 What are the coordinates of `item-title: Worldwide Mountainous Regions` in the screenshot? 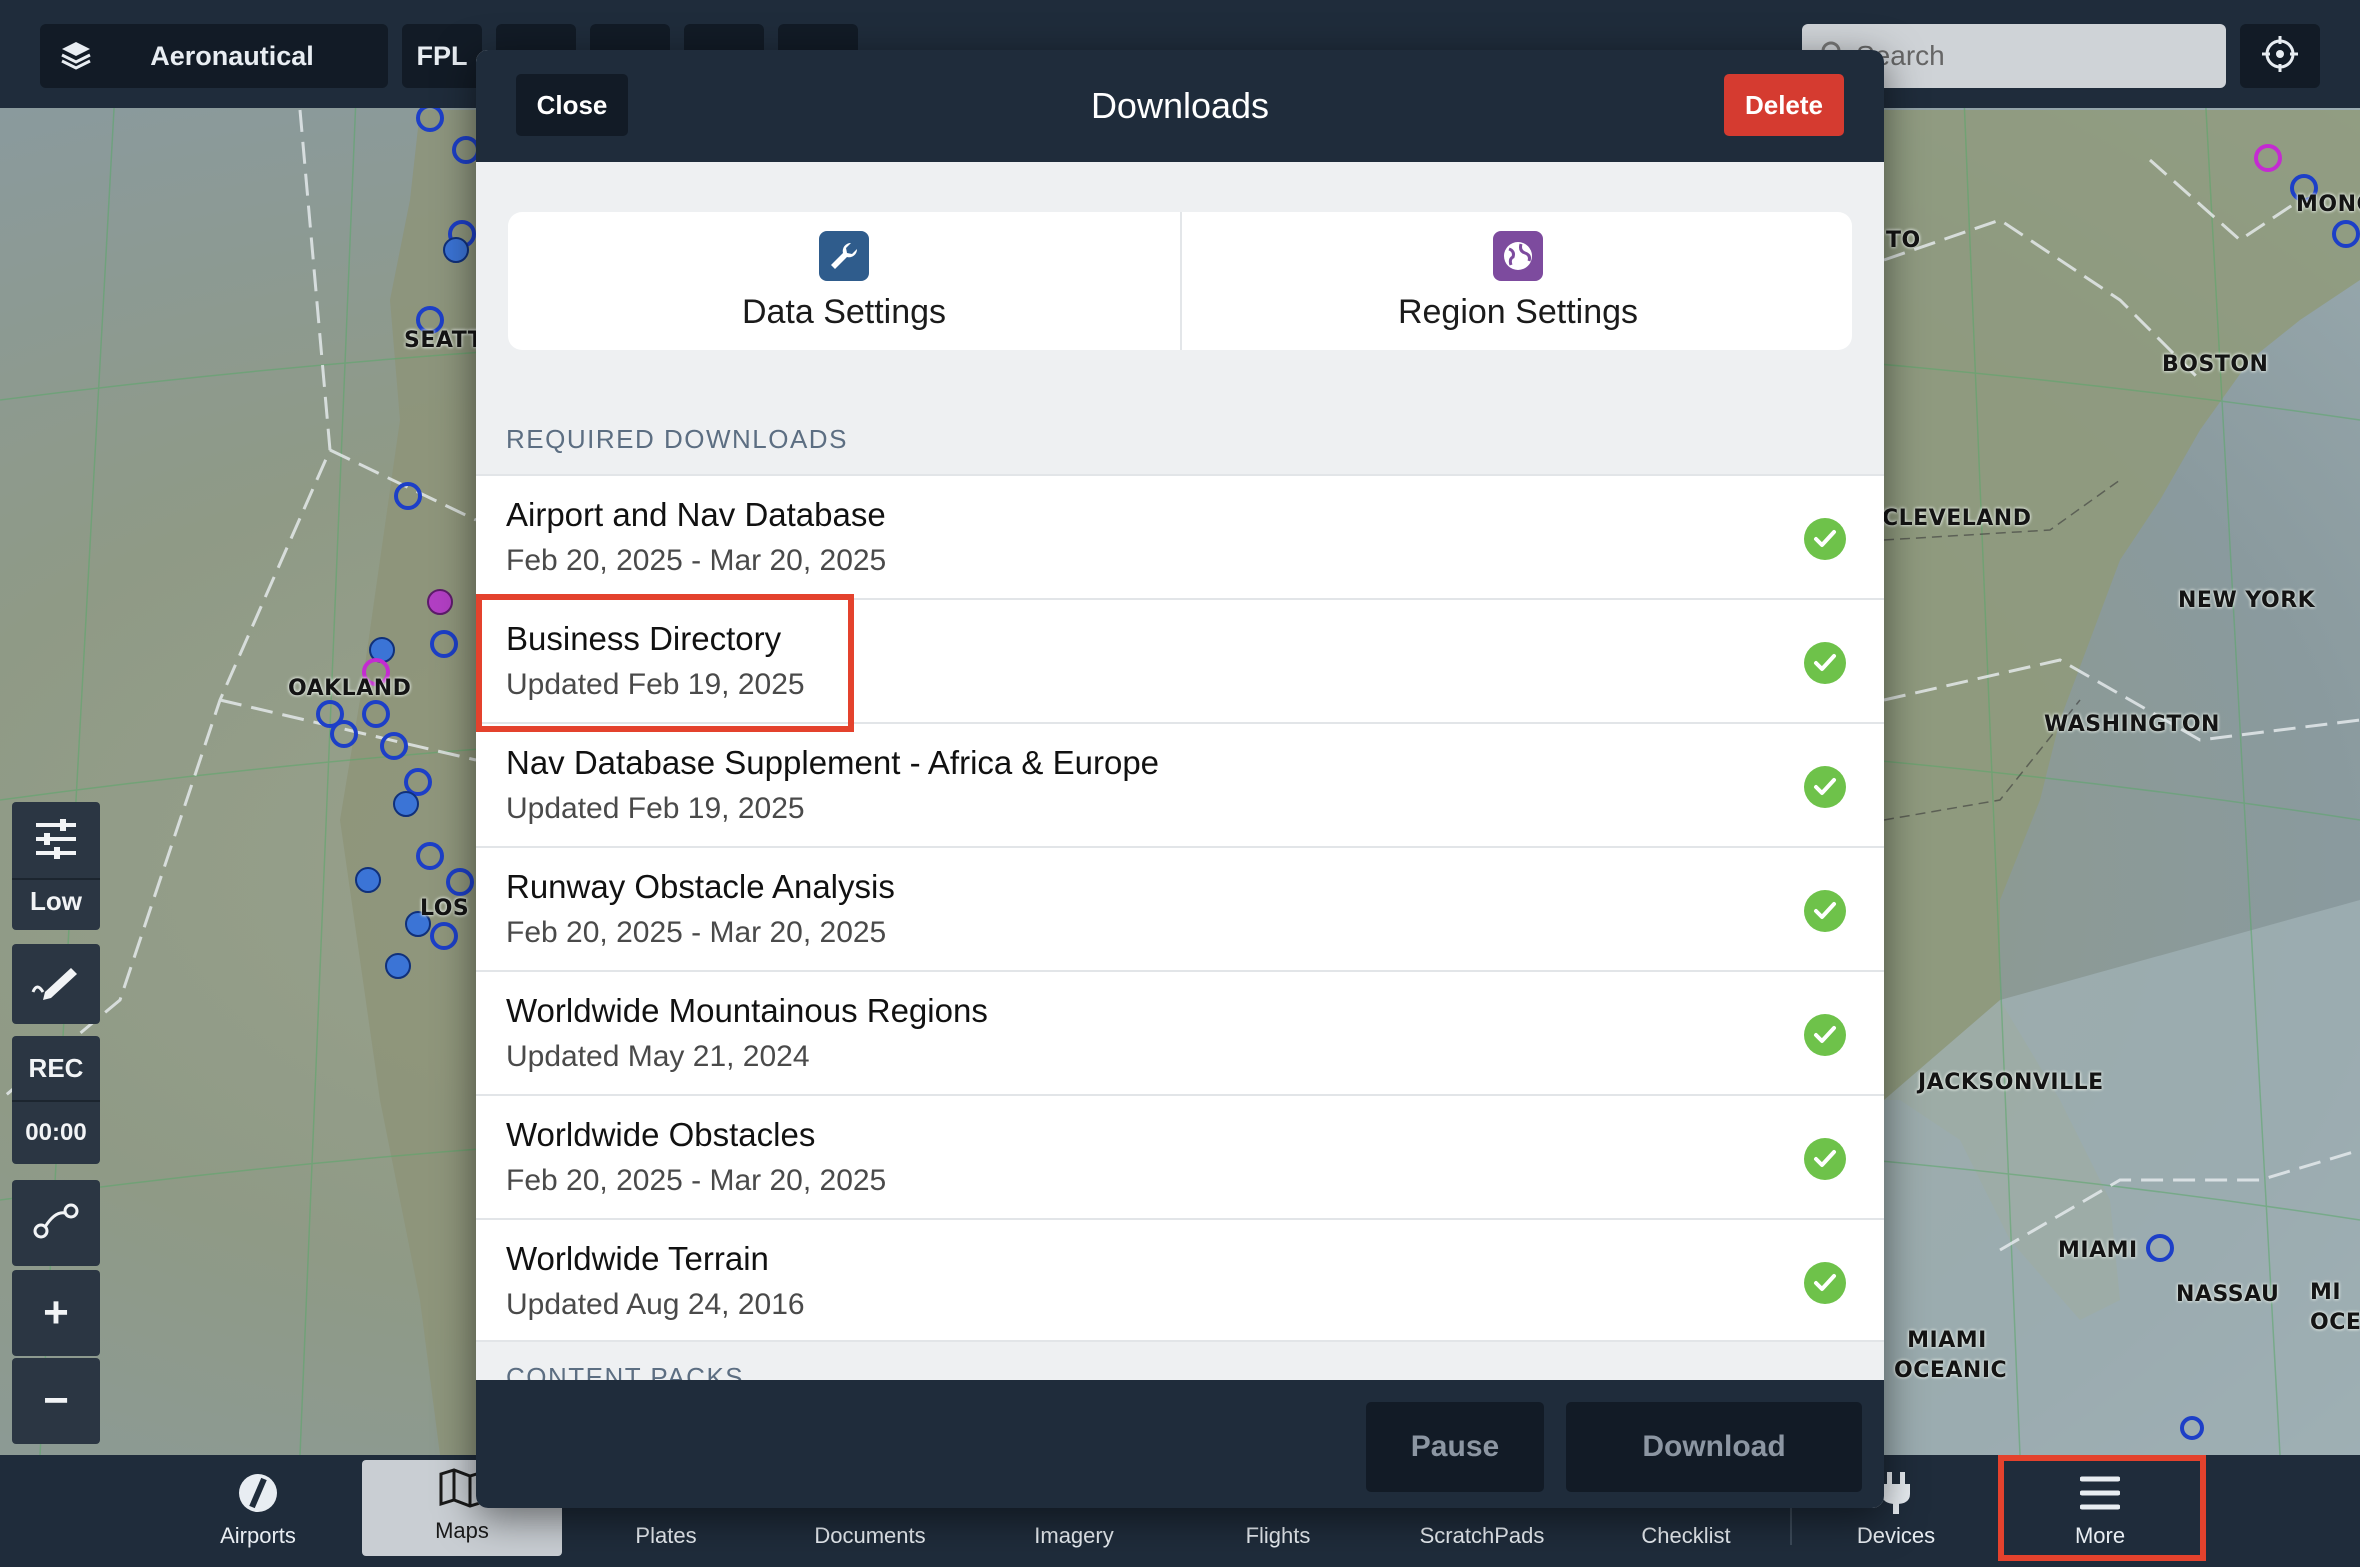 It's located at (747, 1010).